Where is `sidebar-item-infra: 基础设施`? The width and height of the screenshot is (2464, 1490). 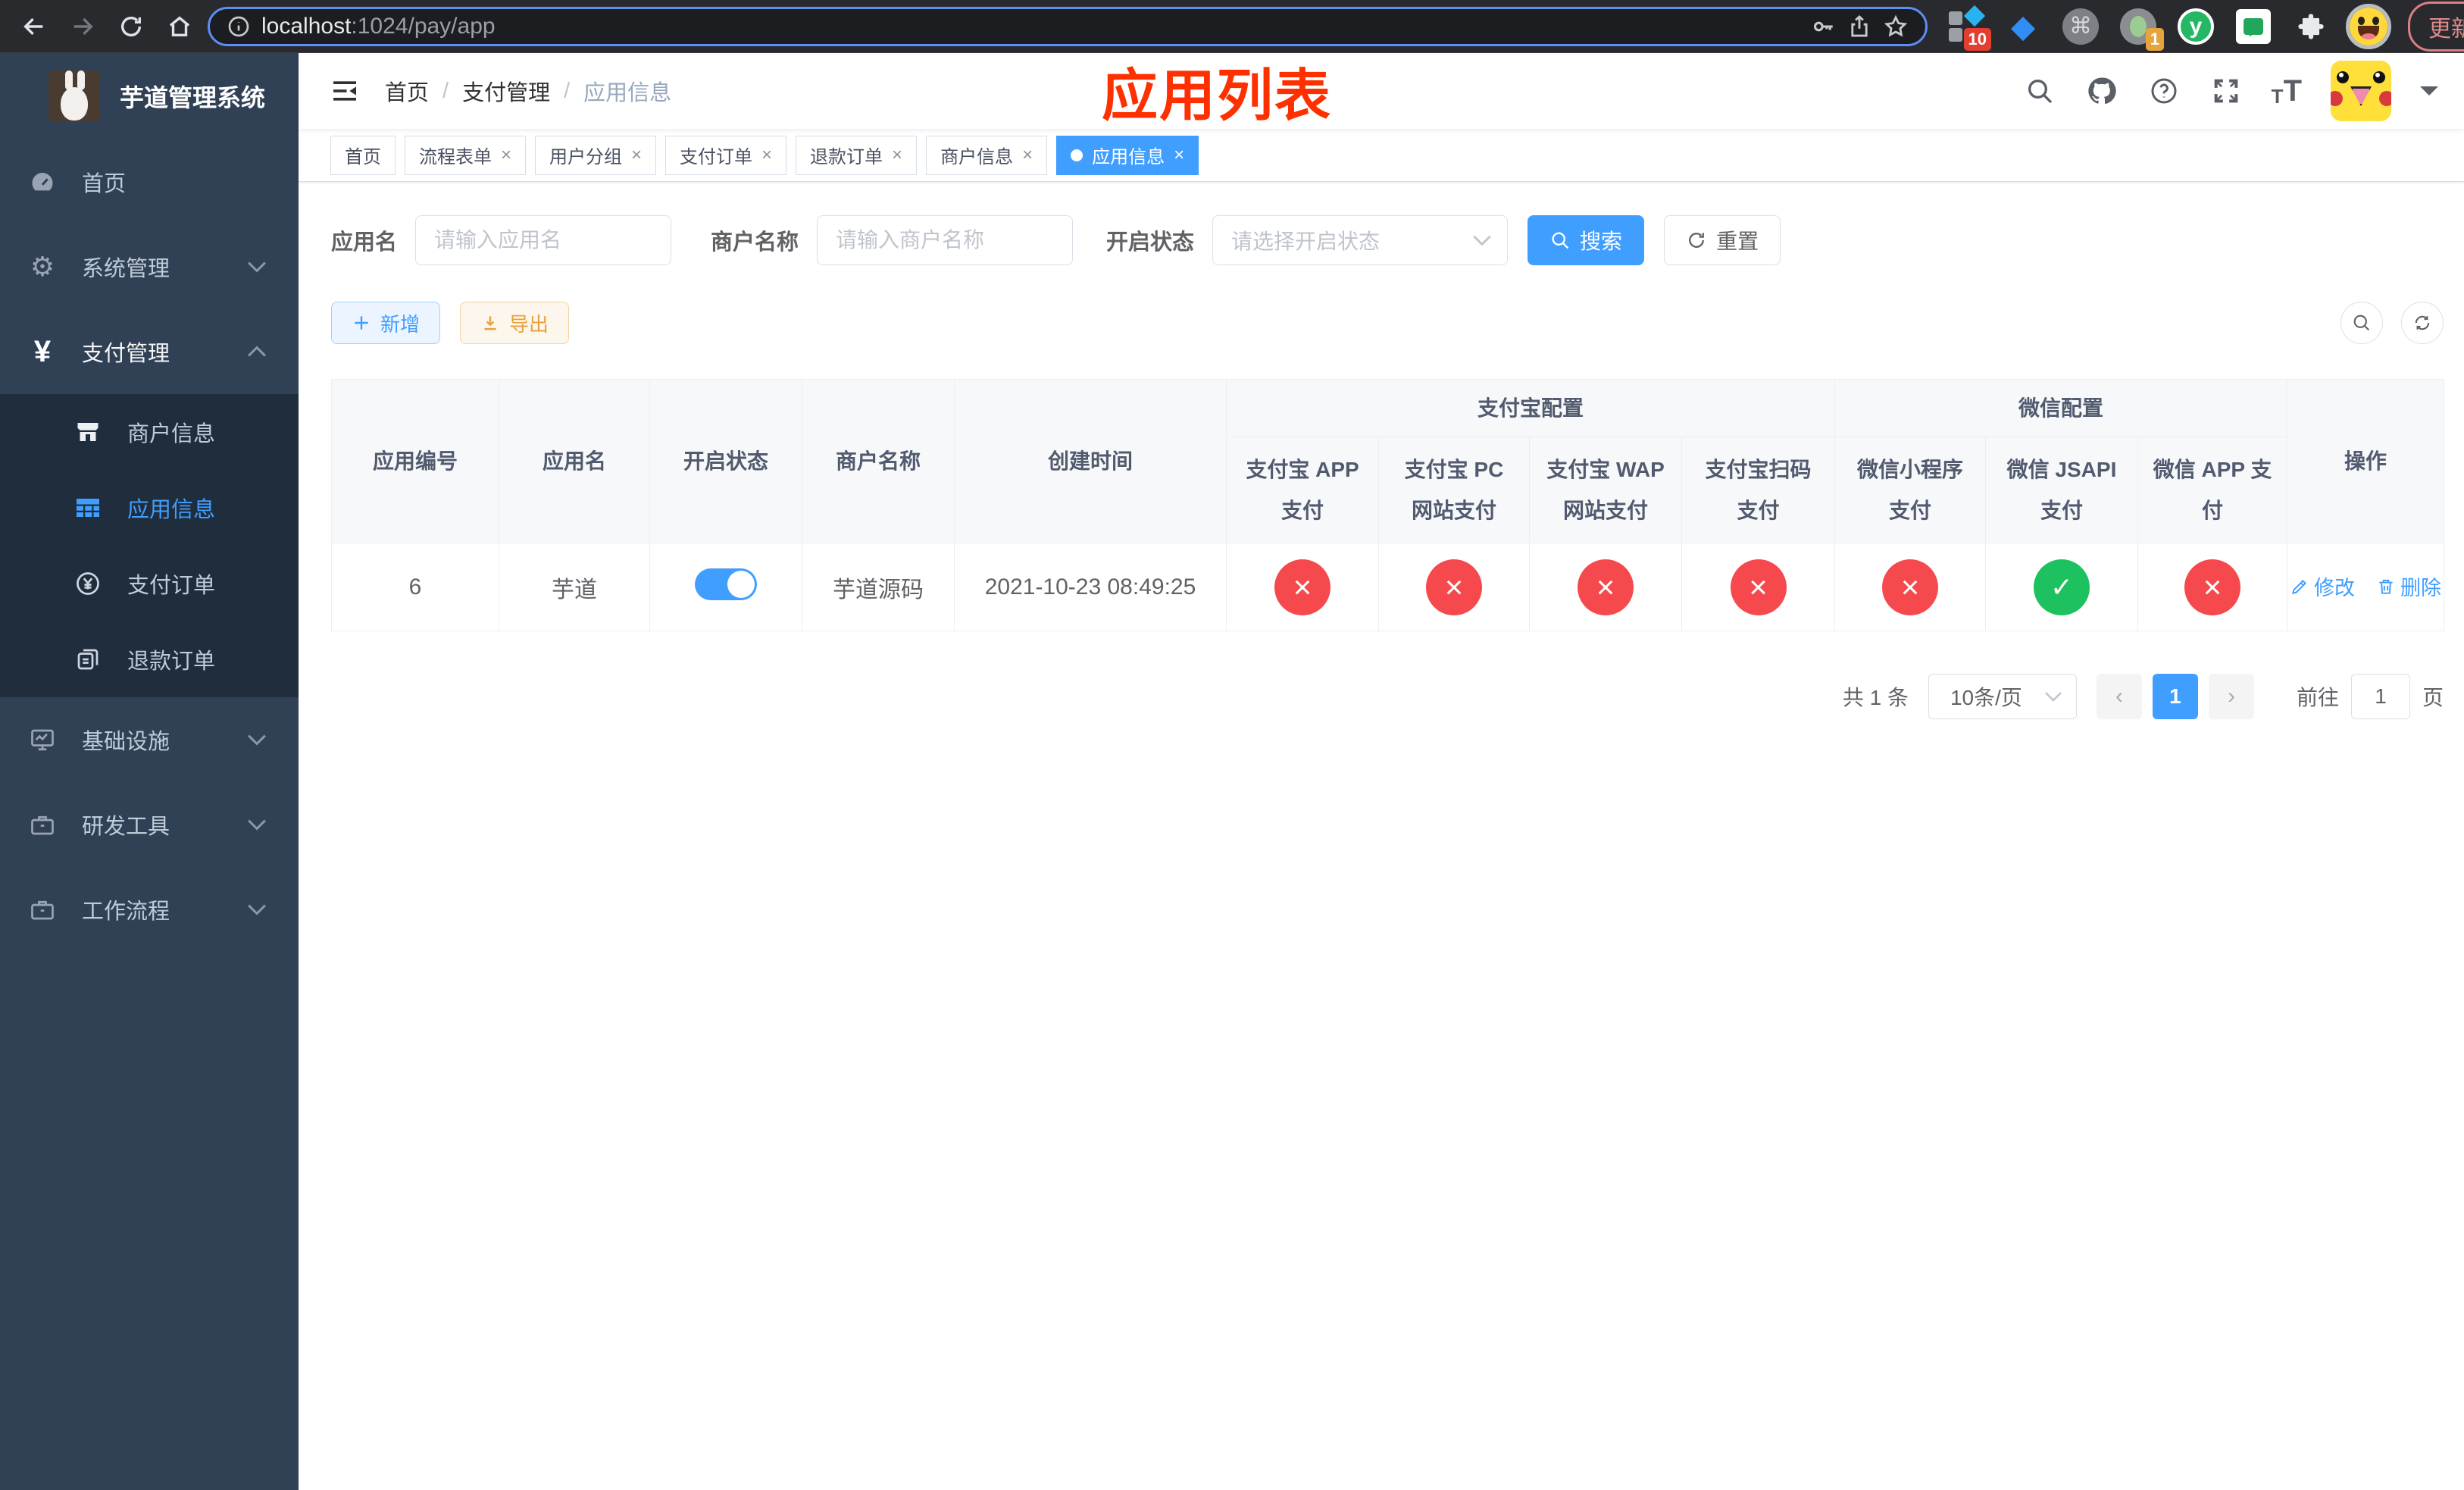 sidebar-item-infra: 基础设施 is located at coordinates (149, 739).